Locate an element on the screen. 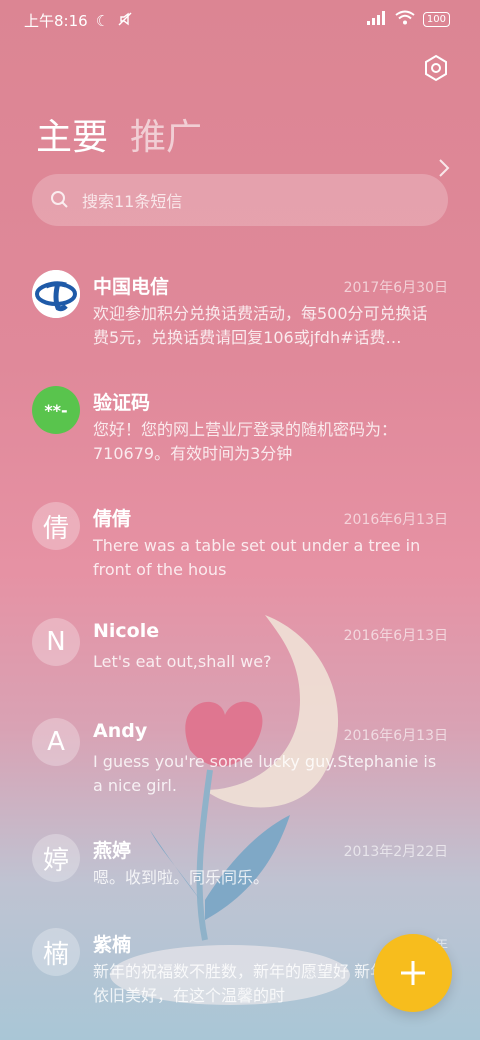 The image size is (480, 1040). avatar: 倩 is located at coordinates (56, 526).